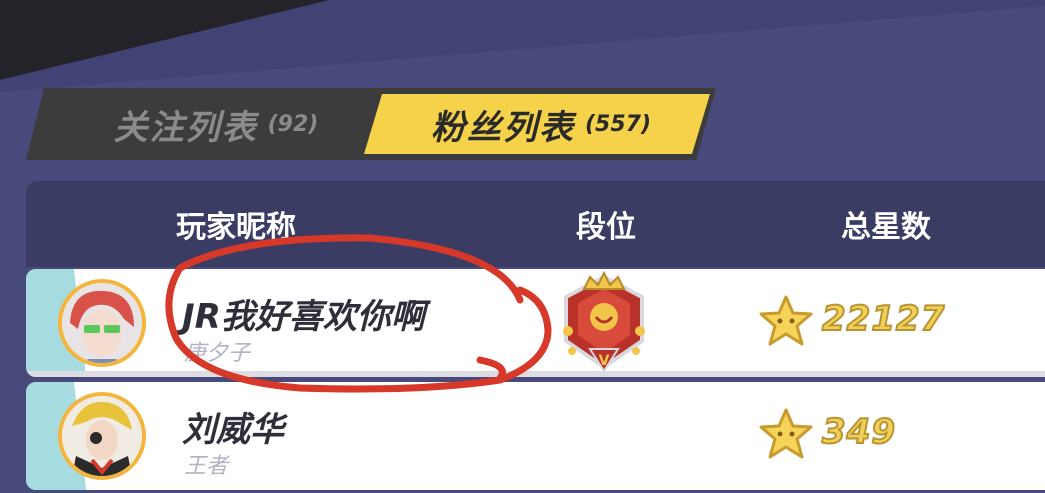 The image size is (1045, 493). Describe the element at coordinates (618, 124) in the screenshot. I see `tab-fans-count: (557)` at that location.